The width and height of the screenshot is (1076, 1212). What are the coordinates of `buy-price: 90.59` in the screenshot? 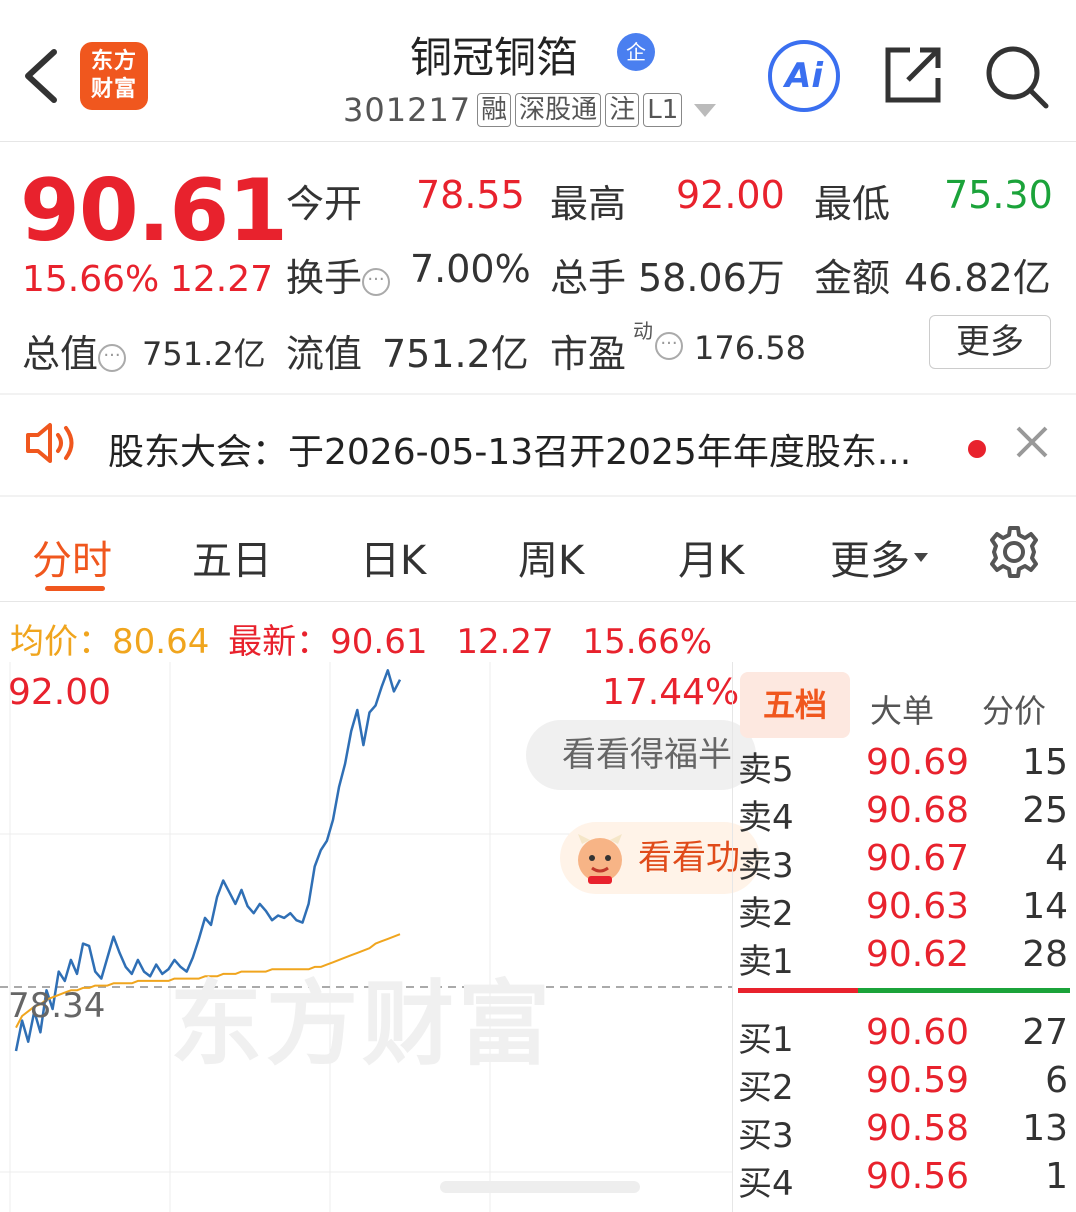 It's located at (918, 1080).